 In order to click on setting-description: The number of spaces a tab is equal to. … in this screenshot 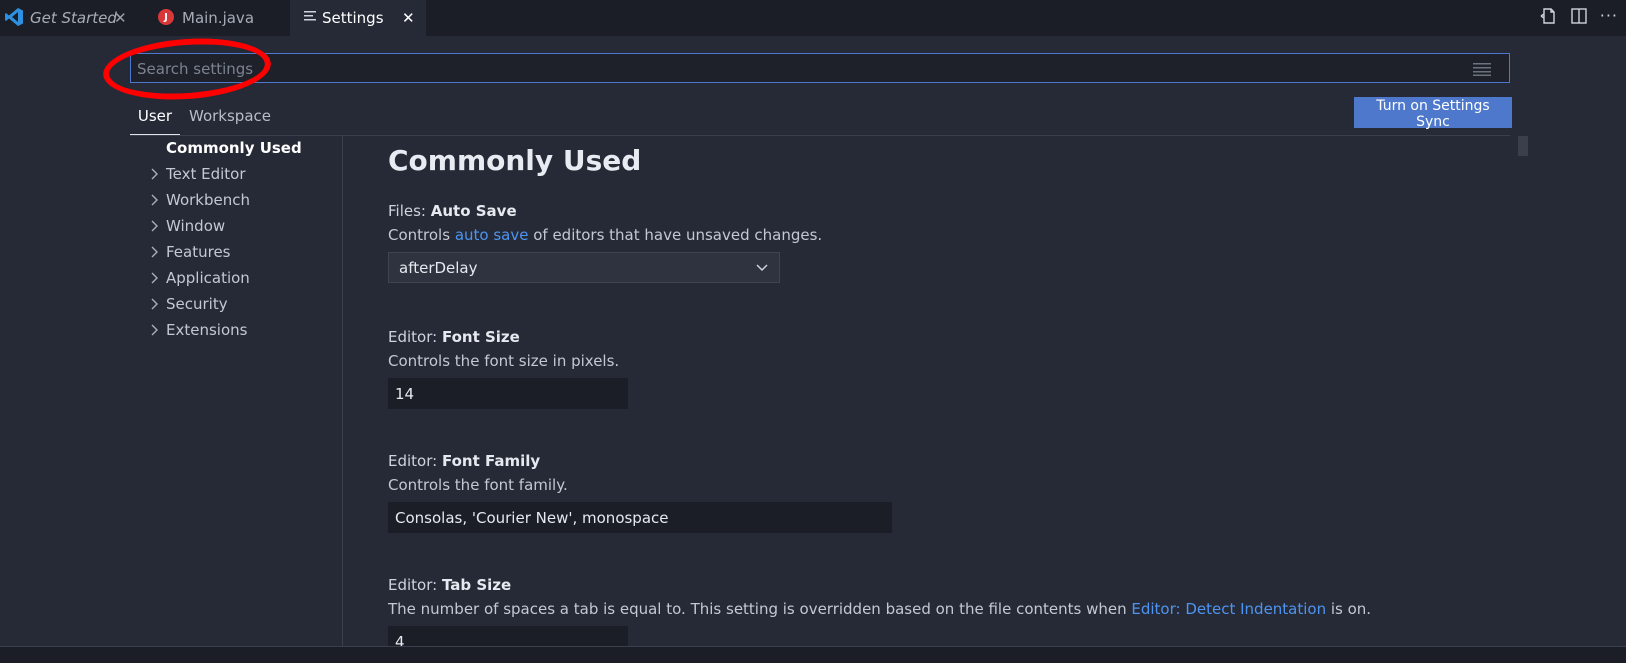, I will do `click(880, 609)`.